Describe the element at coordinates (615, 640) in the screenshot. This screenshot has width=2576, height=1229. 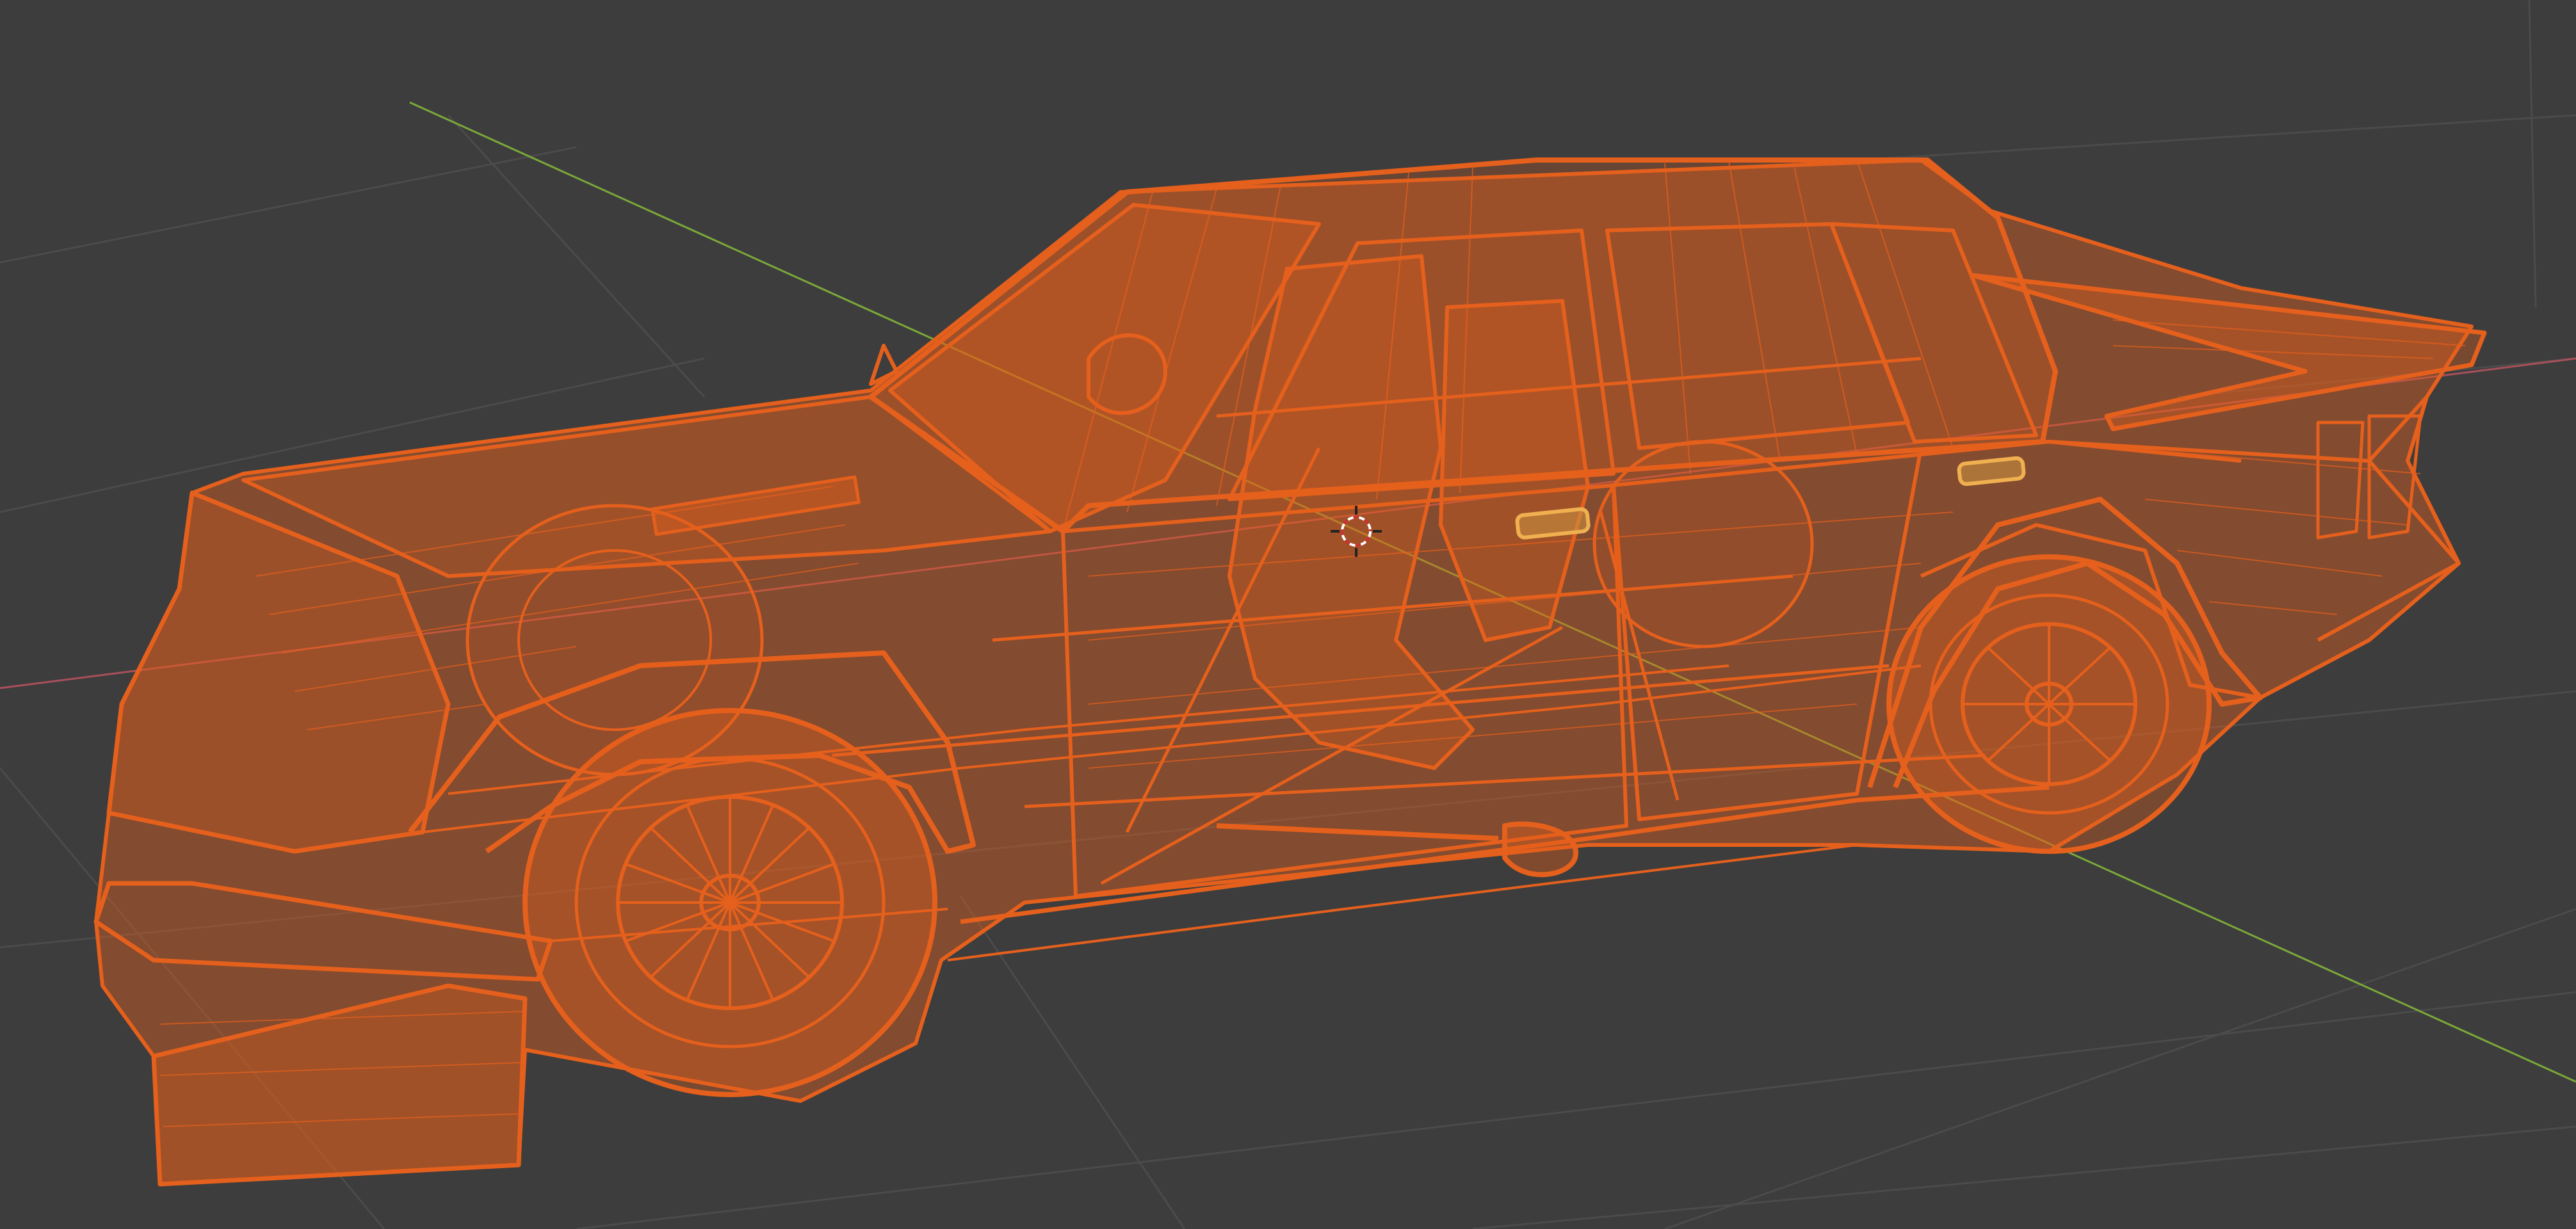
I see `far-front-wheel` at that location.